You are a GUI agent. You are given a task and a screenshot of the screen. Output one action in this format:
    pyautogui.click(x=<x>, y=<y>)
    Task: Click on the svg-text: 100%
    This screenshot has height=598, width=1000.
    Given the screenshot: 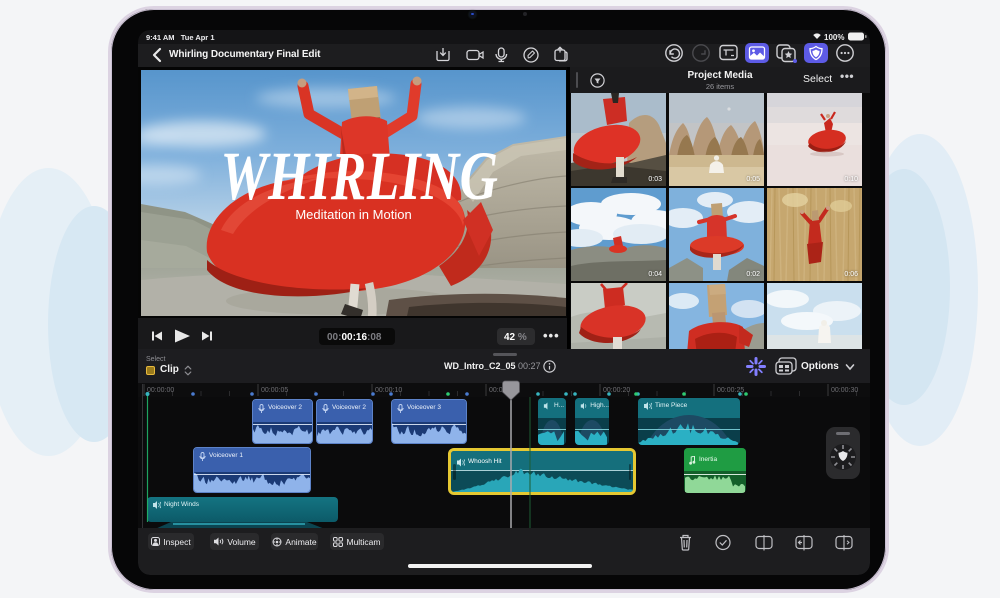 What is the action you would take?
    pyautogui.click(x=834, y=37)
    